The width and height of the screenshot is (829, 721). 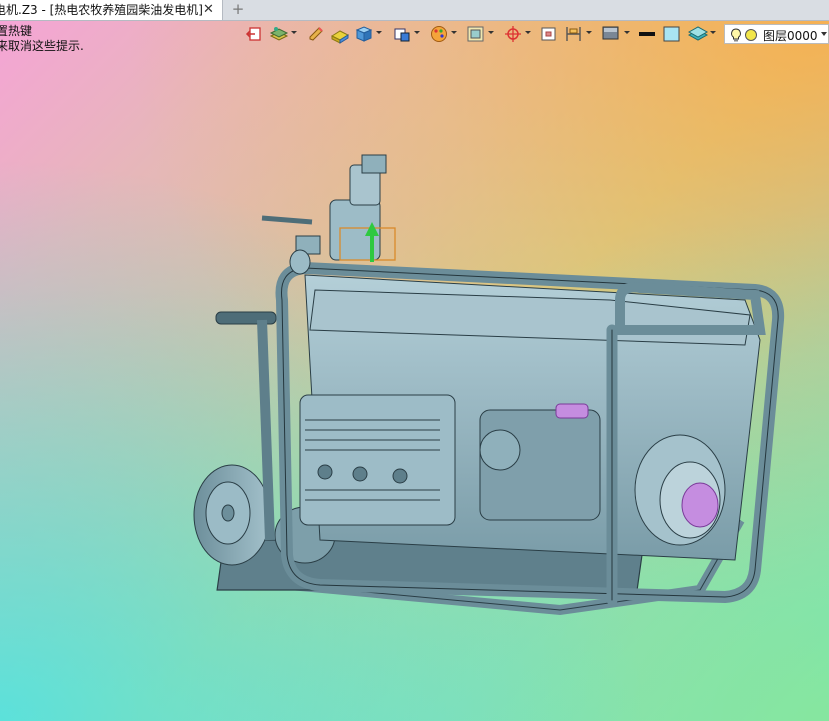 I want to click on view-cube-icon, so click(x=402, y=34).